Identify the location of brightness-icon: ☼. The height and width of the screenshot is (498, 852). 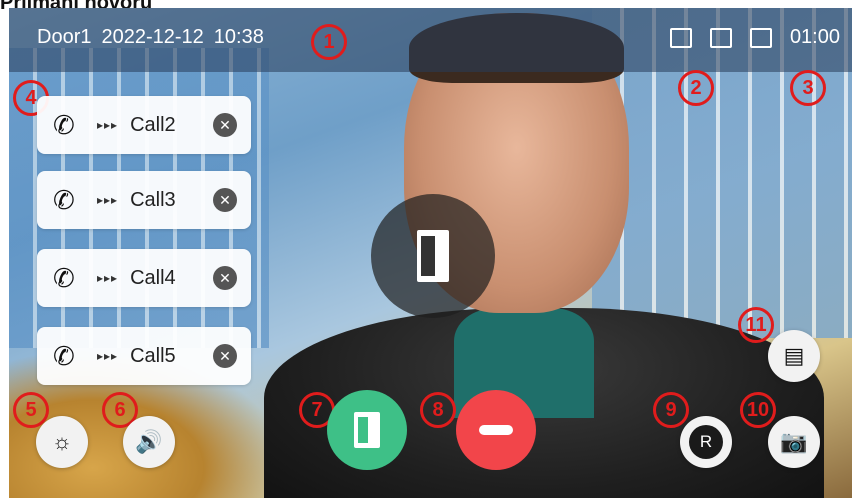
(62, 441).